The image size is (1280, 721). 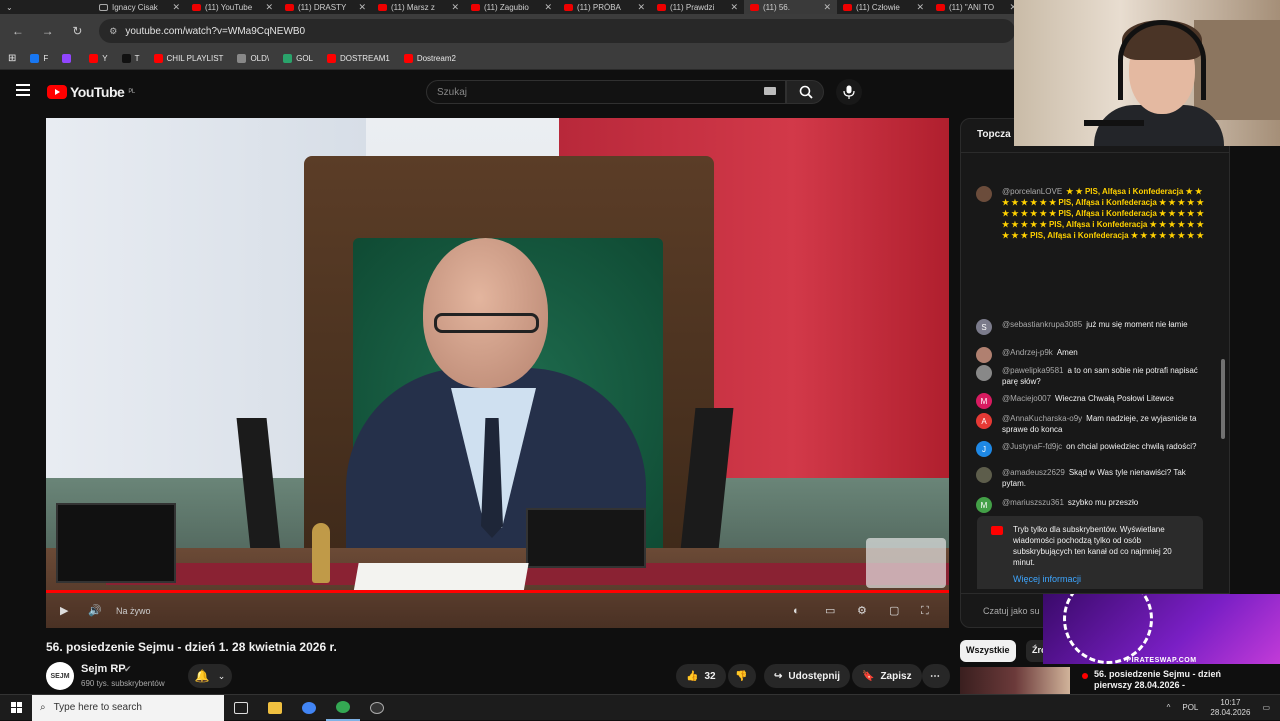 What do you see at coordinates (253, 58) in the screenshot?
I see `bookmark-item: OLD\` at bounding box center [253, 58].